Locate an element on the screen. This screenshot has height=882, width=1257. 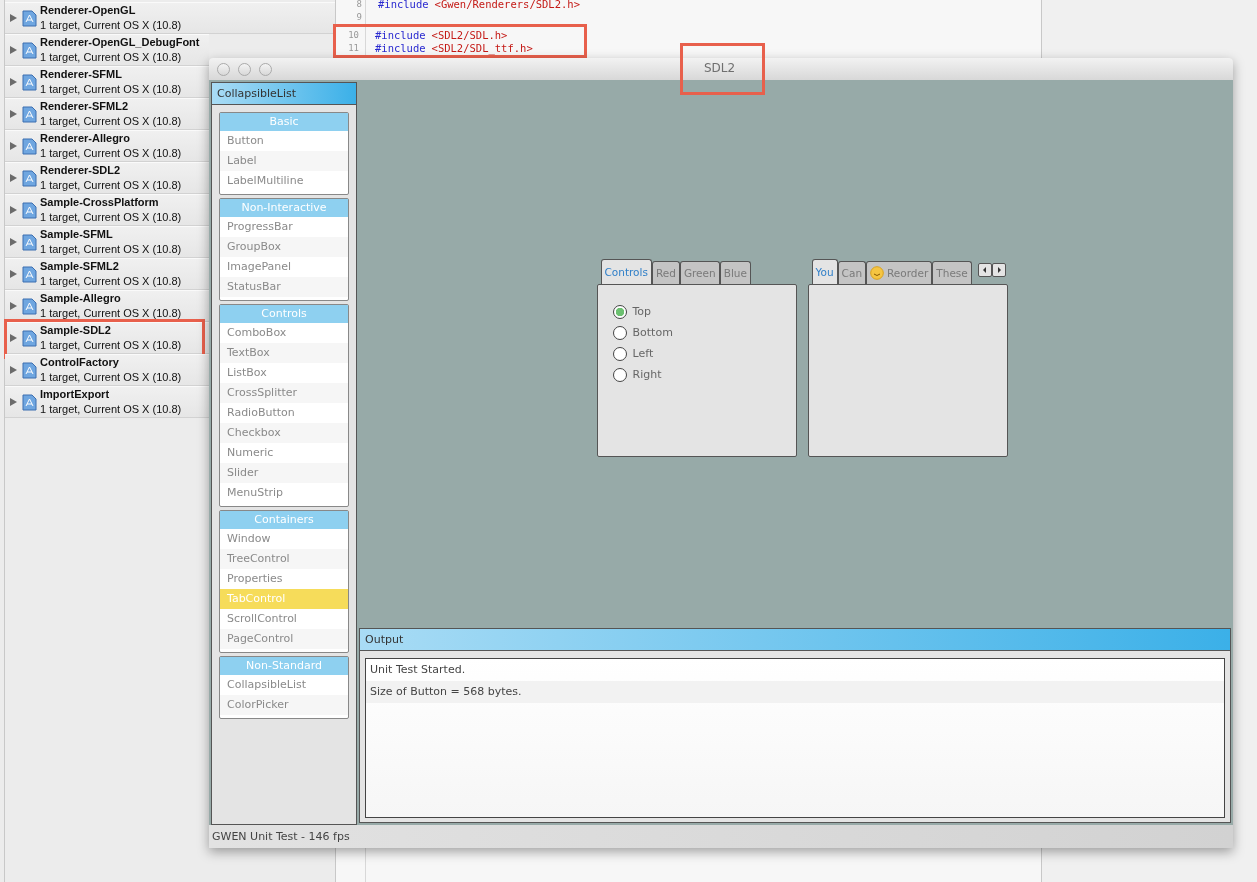
project-row: Sample-SFML2 1 target, Current OS X (10.8) is located at coordinates (107, 274).